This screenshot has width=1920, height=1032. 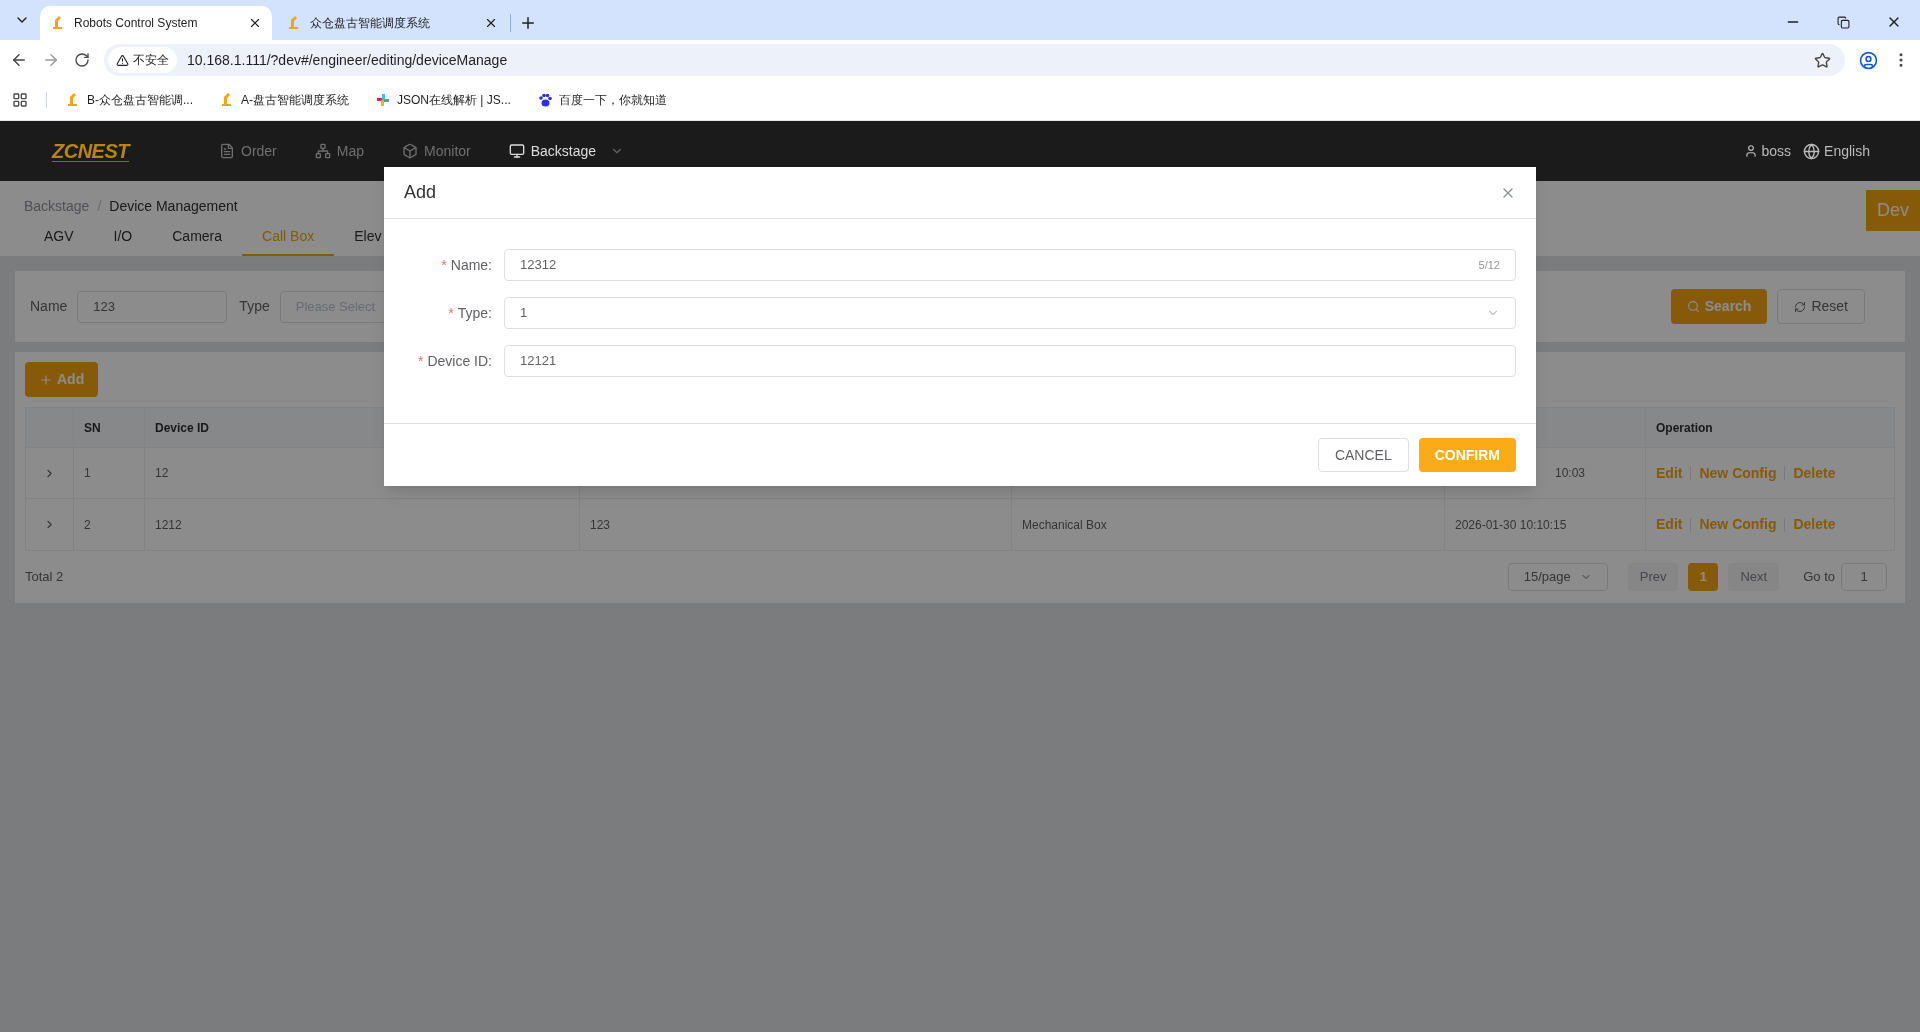 I want to click on page-size-select: 15/page, so click(x=1557, y=577).